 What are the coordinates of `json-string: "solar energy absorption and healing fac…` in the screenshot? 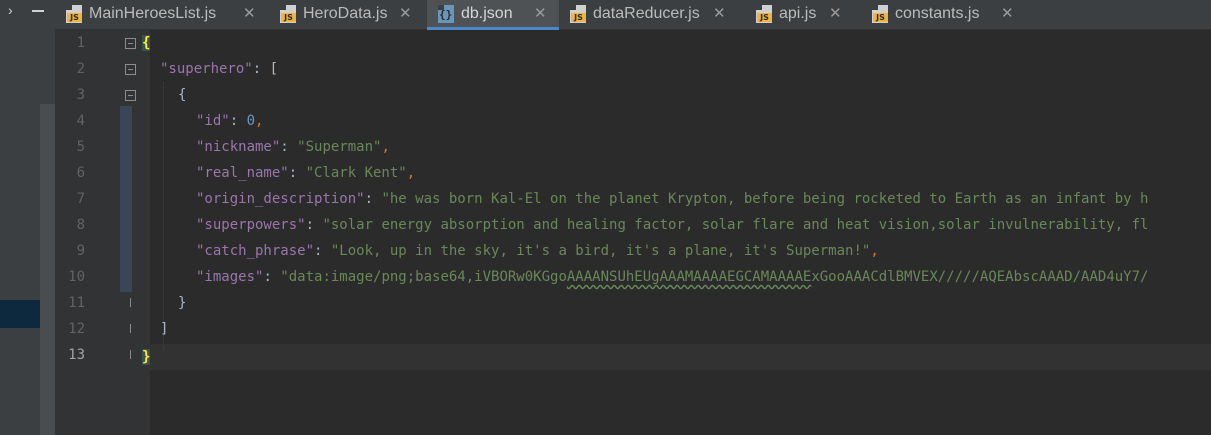 It's located at (735, 225).